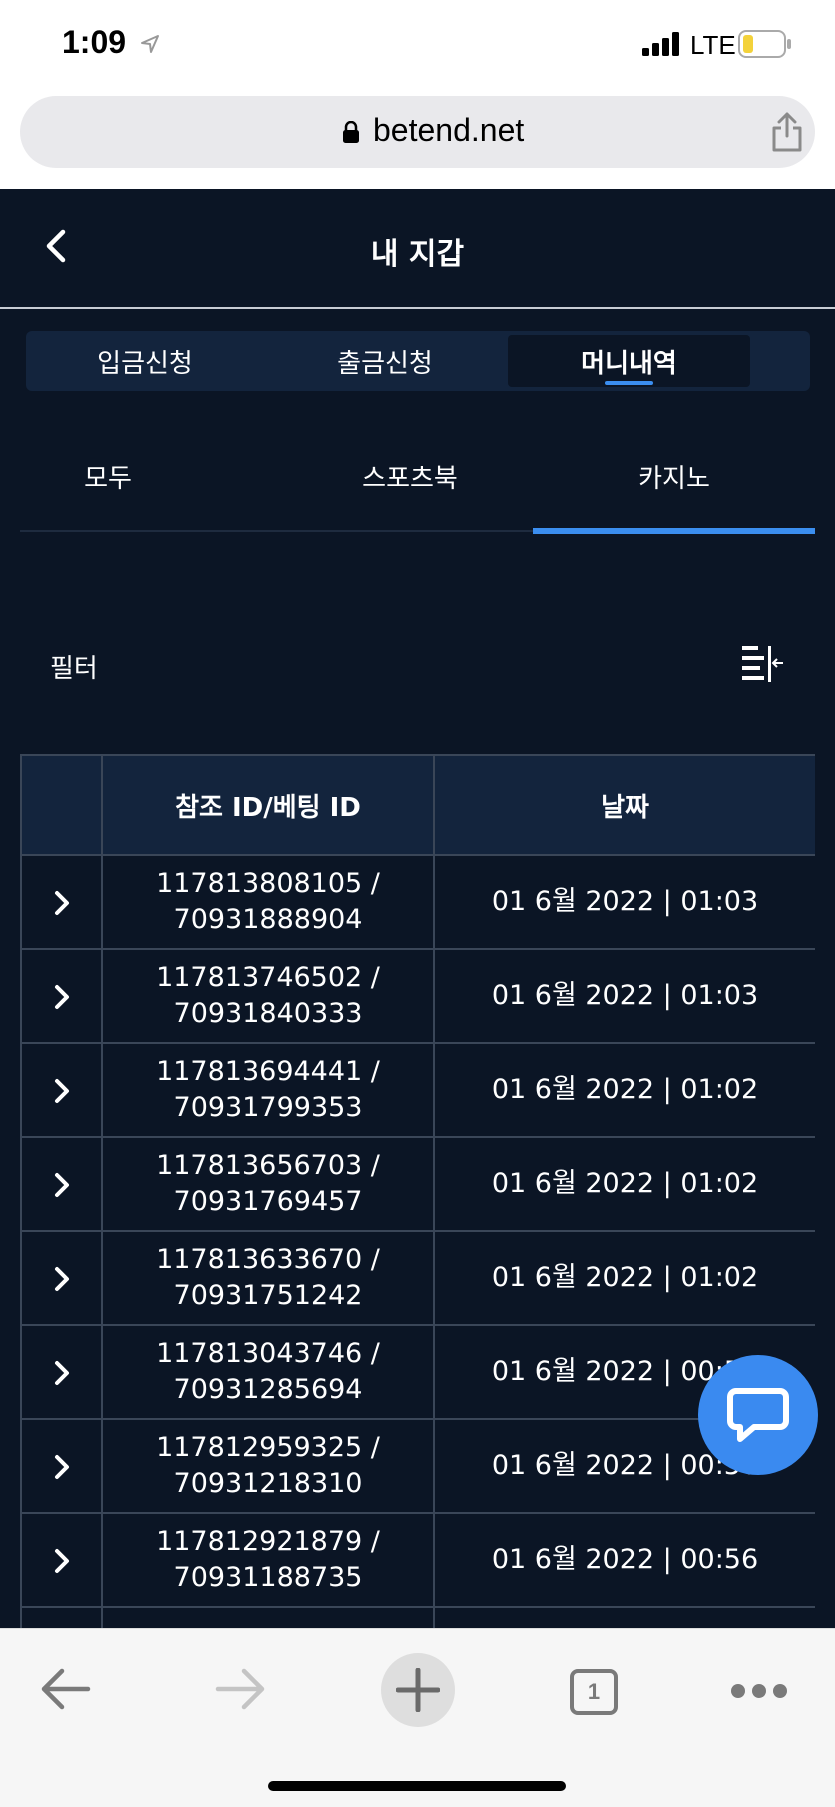  What do you see at coordinates (268, 1389) in the screenshot?
I see `bet-id: 70931285694` at bounding box center [268, 1389].